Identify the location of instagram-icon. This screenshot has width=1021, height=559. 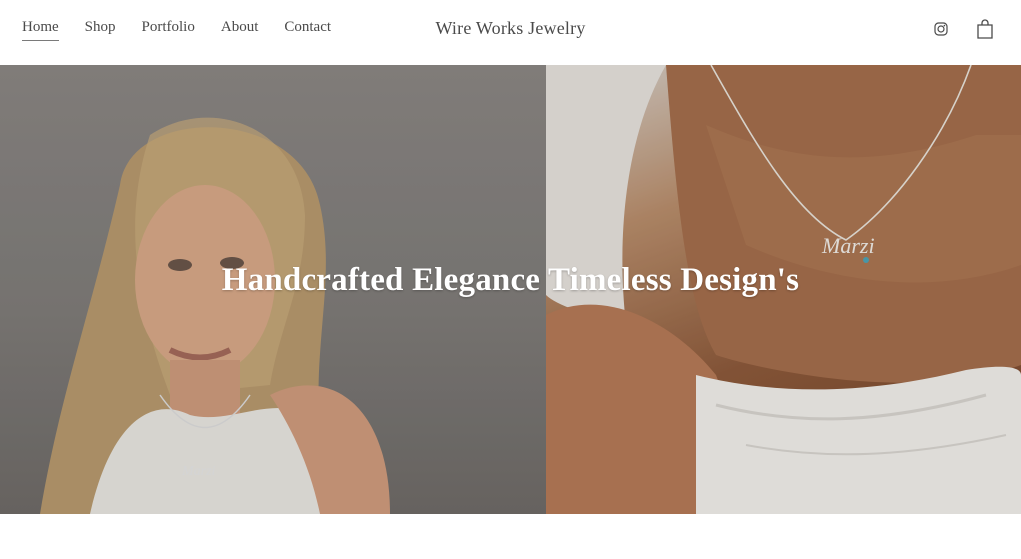
(941, 29).